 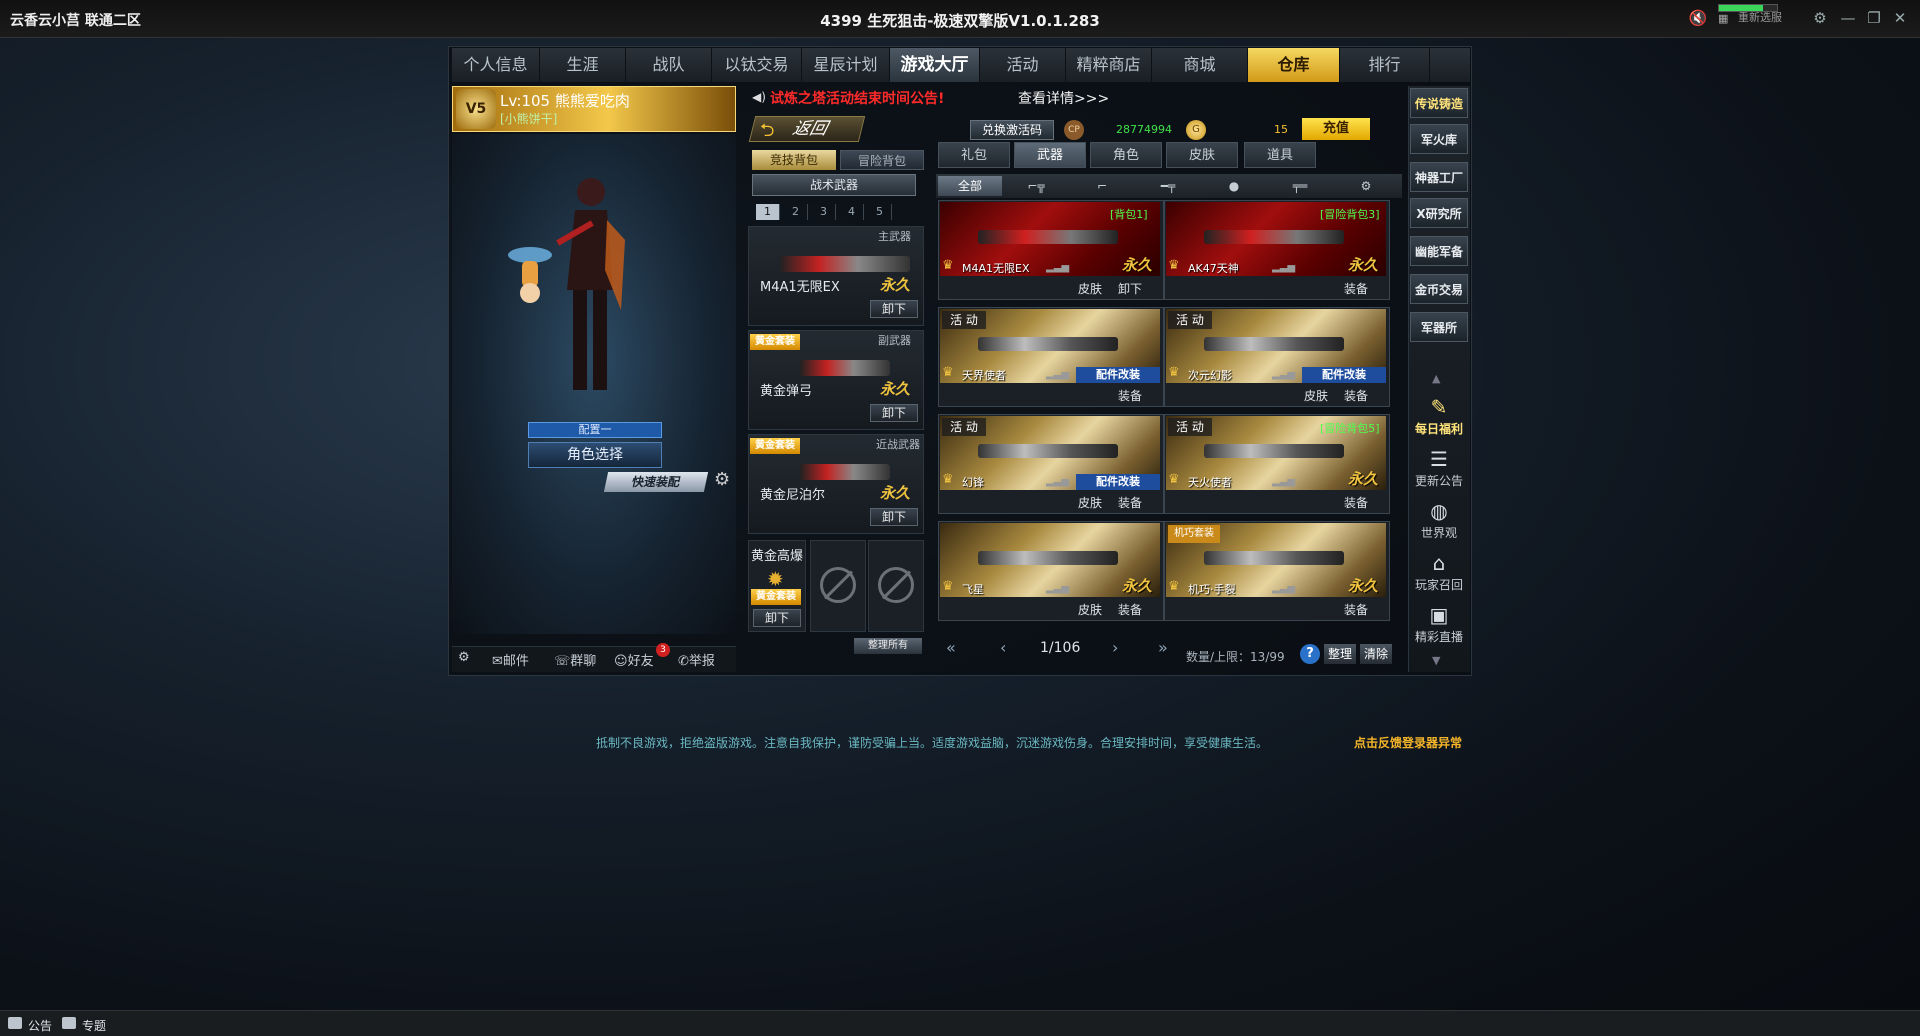 I want to click on category-tab: 礼包, so click(x=974, y=155).